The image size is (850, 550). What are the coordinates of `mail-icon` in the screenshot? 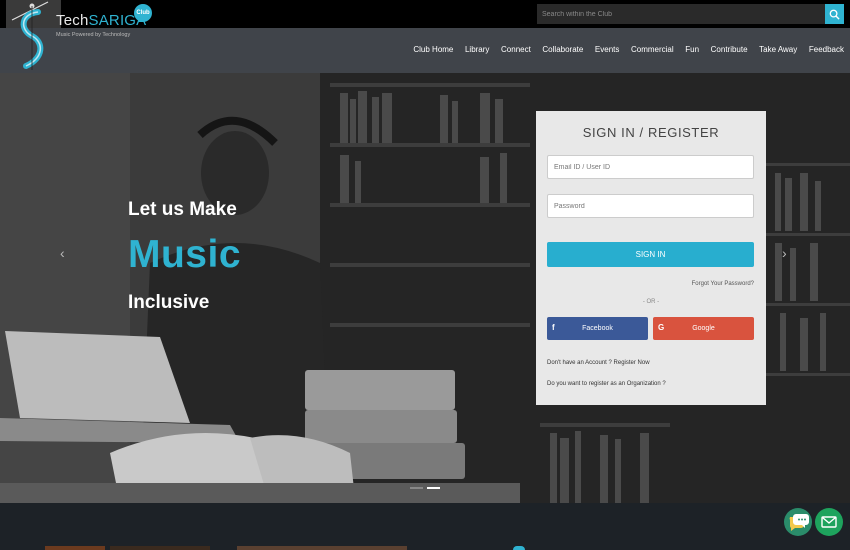 It's located at (829, 522).